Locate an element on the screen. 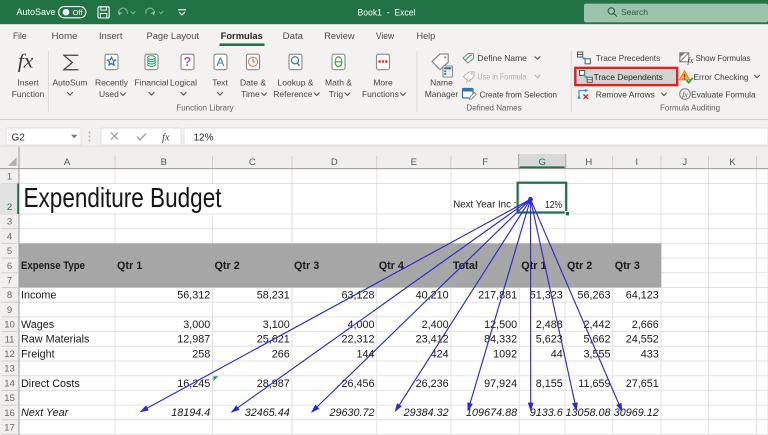  svg-text: 266 is located at coordinates (281, 354).